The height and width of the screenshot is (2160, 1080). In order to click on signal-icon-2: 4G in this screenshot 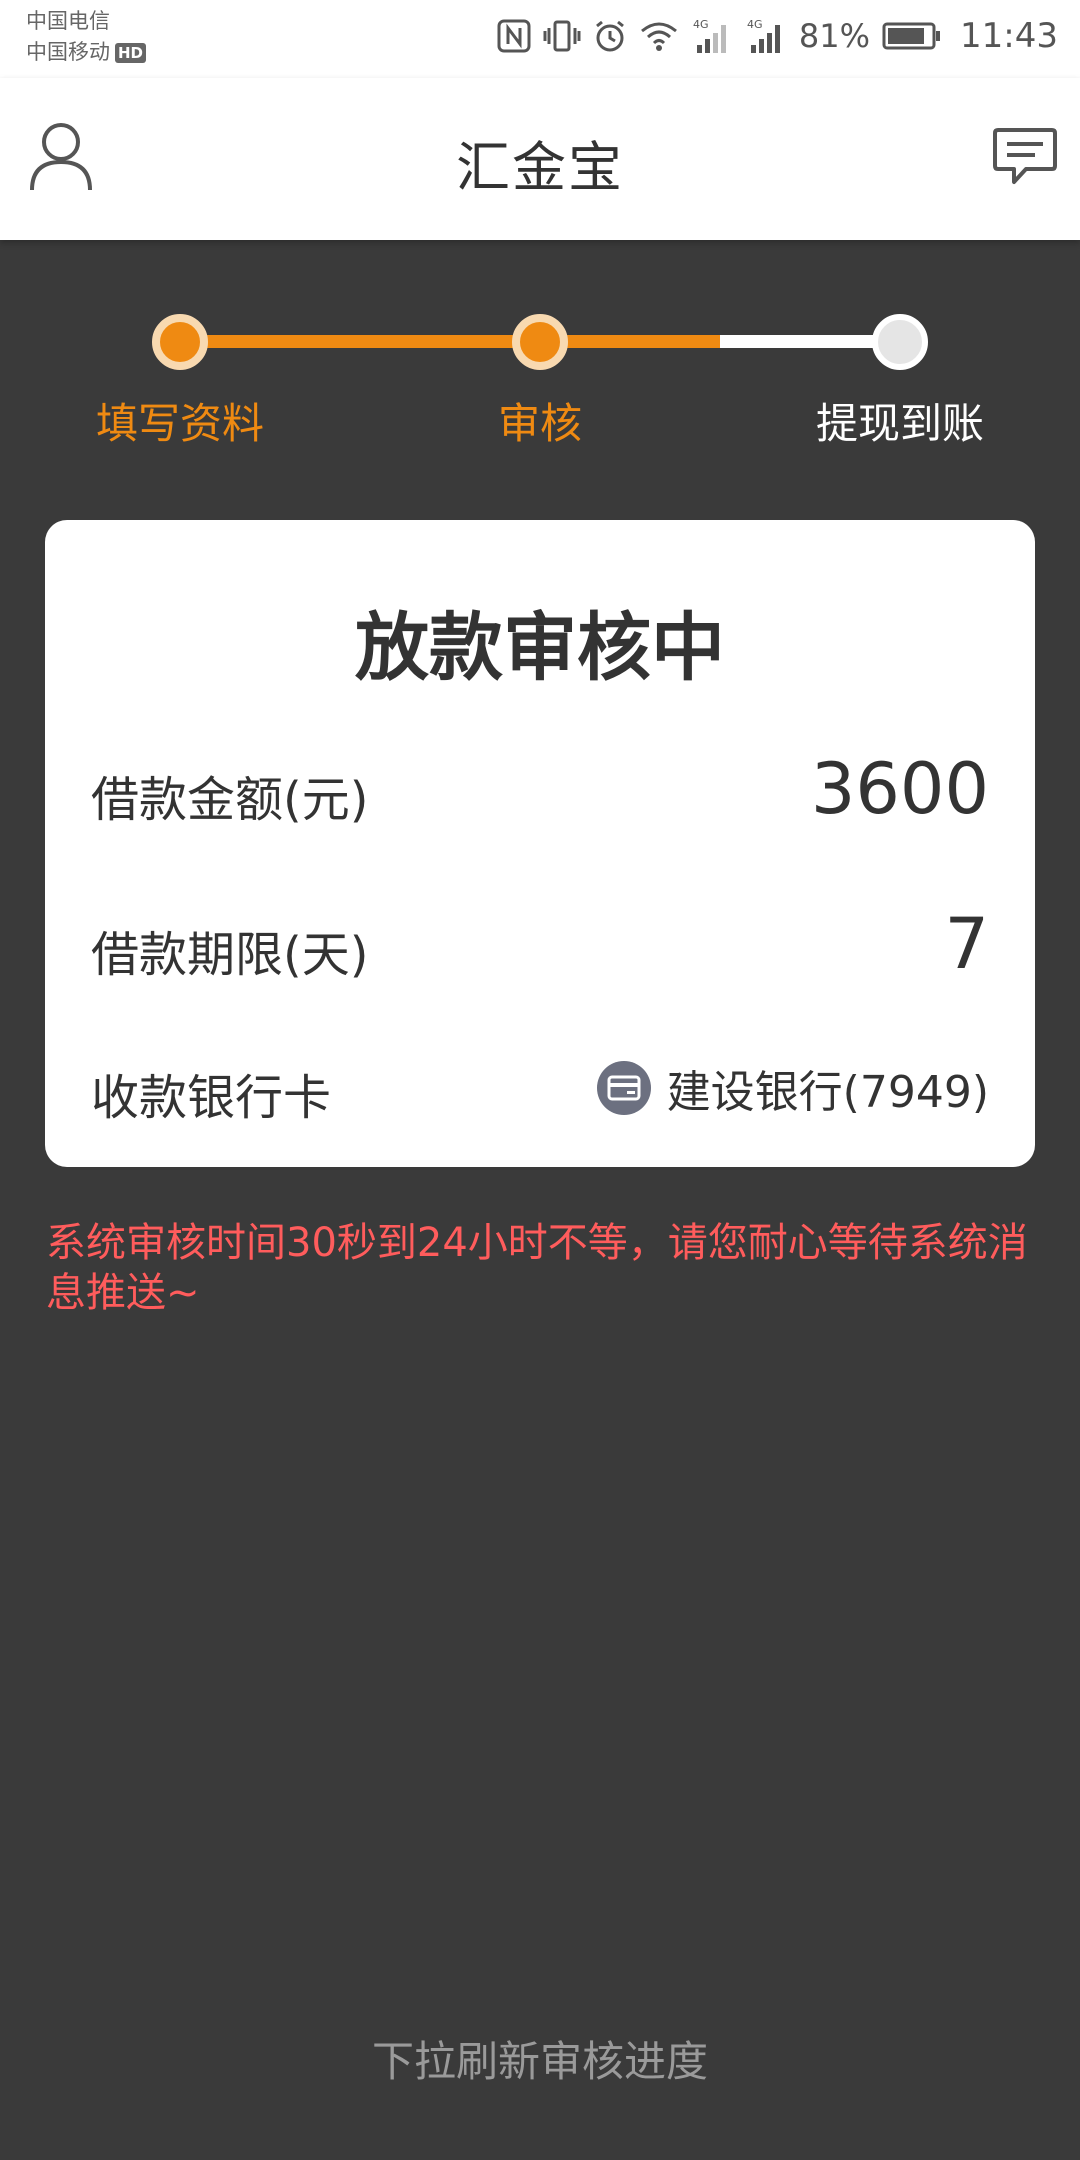, I will do `click(763, 35)`.